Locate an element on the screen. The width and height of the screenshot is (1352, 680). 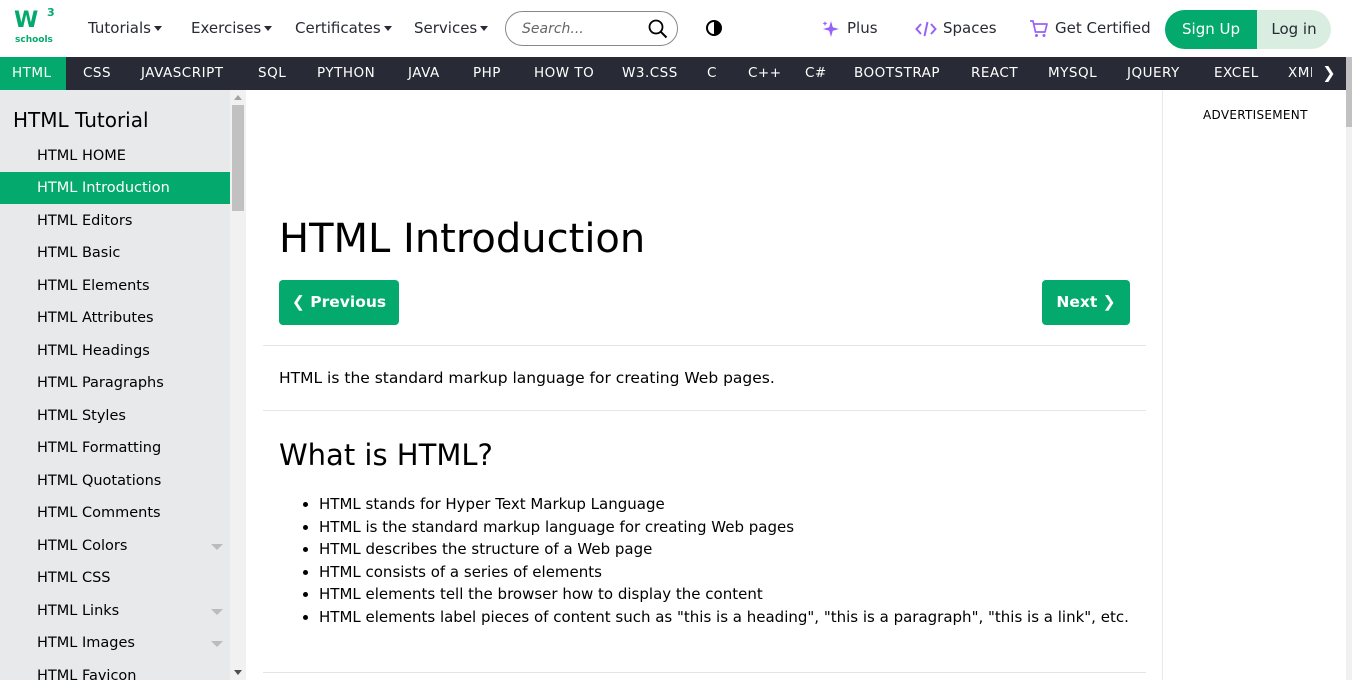
certificates-menu-label: Certificates is located at coordinates (338, 28).